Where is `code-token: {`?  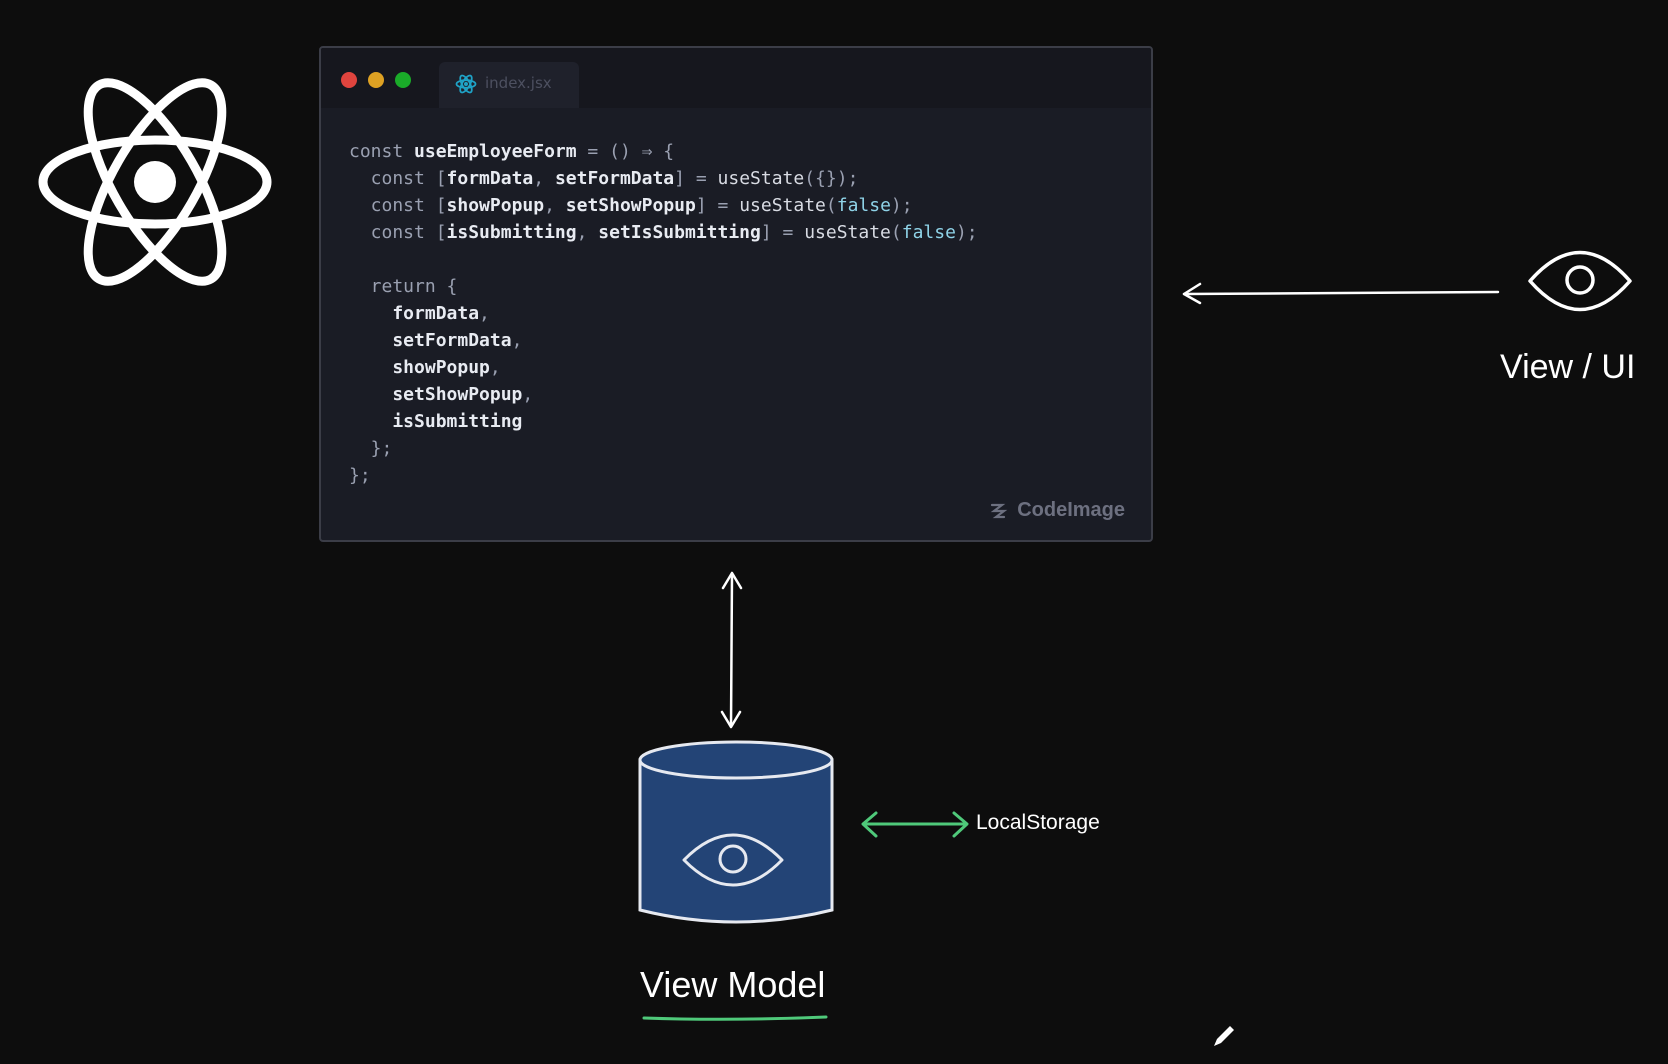 code-token: { is located at coordinates (452, 286).